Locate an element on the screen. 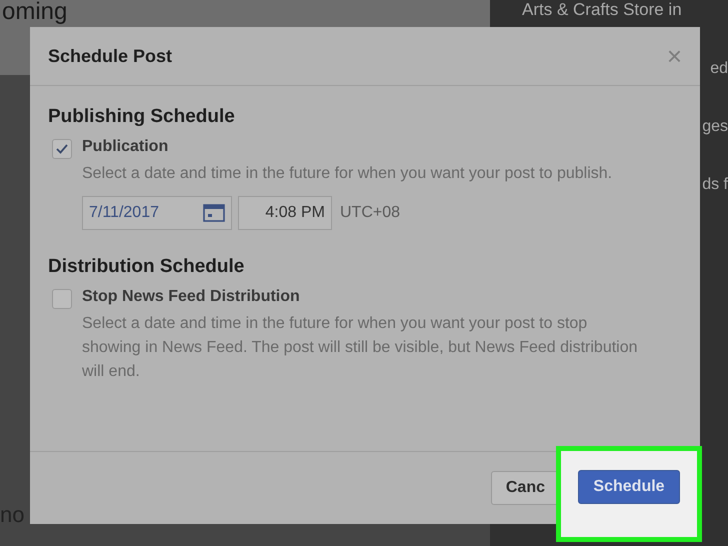 This screenshot has width=728, height=546. sidebar-title: Arts & Crafts Store in is located at coordinates (602, 10).